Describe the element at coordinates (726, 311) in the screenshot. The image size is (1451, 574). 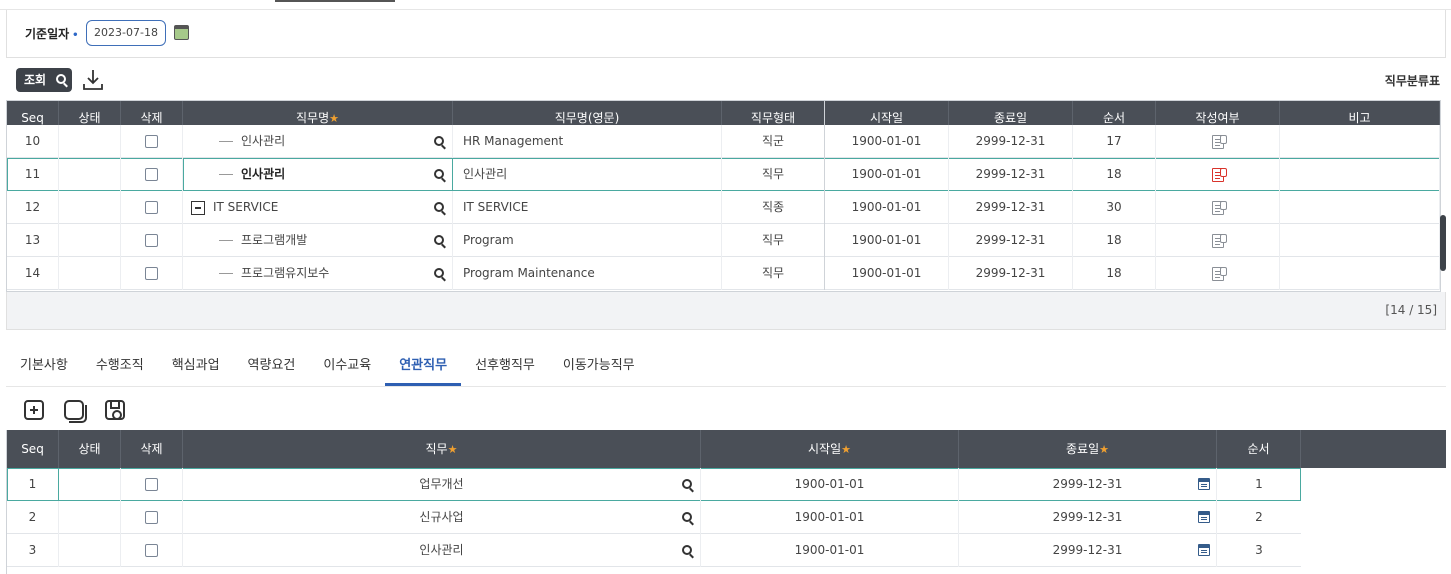
I see `grid-footer: [14 / 15]` at that location.